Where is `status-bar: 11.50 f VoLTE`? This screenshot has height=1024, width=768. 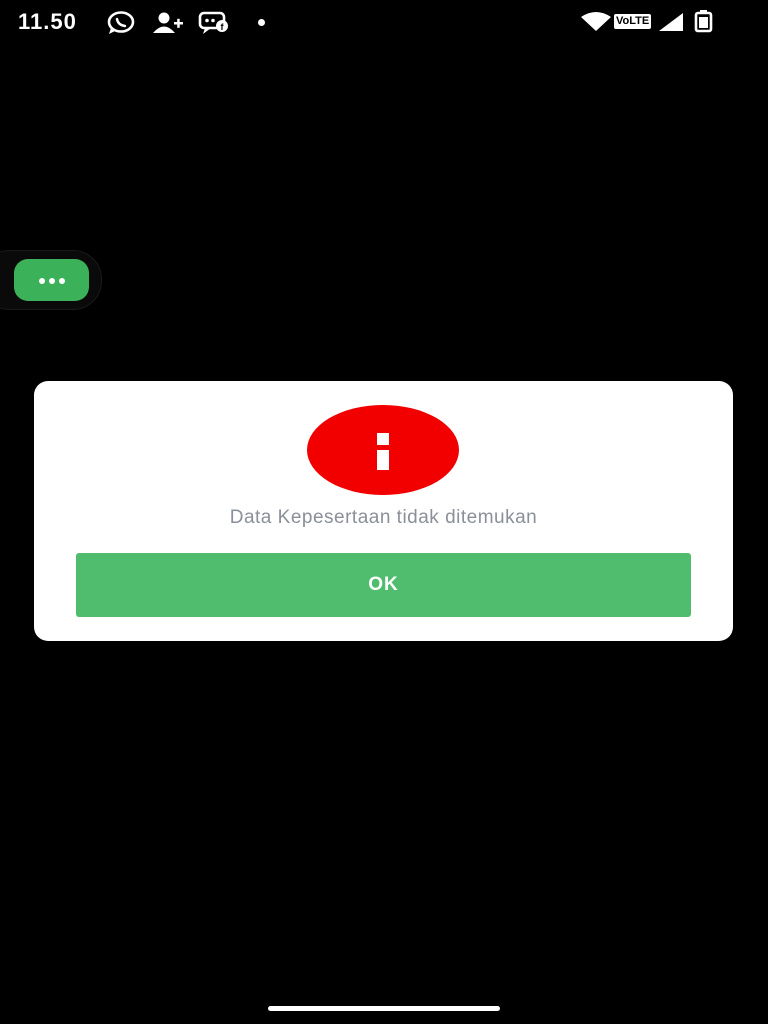 status-bar: 11.50 f VoLTE is located at coordinates (384, 22).